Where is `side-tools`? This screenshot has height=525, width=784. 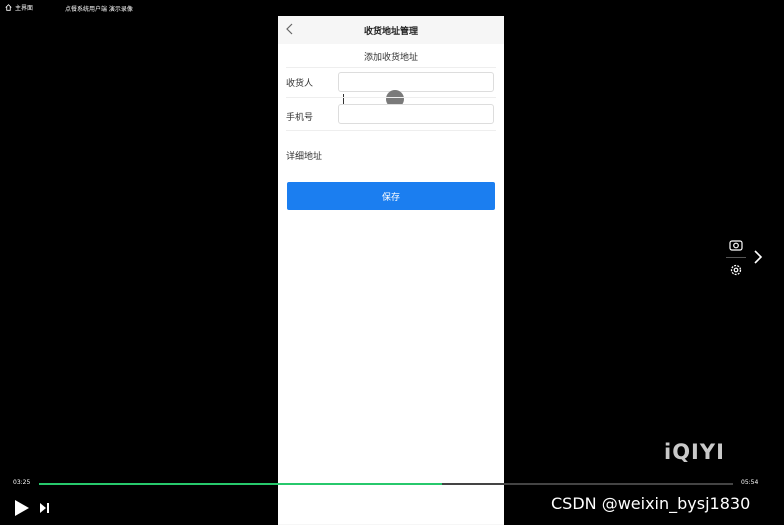
side-tools is located at coordinates (736, 257).